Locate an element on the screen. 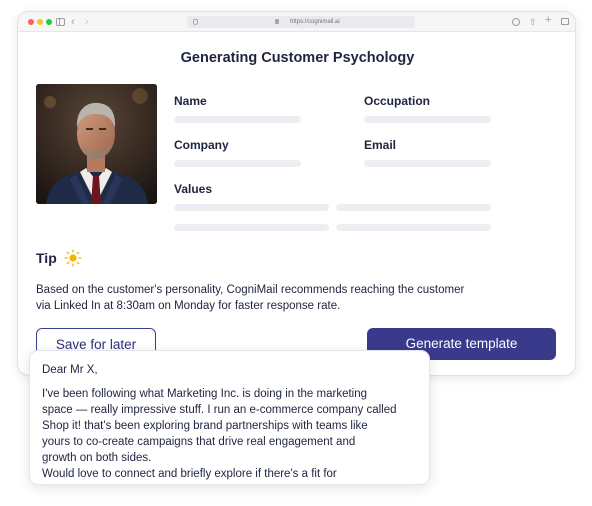 The image size is (592, 506). name-label: Name is located at coordinates (190, 101).